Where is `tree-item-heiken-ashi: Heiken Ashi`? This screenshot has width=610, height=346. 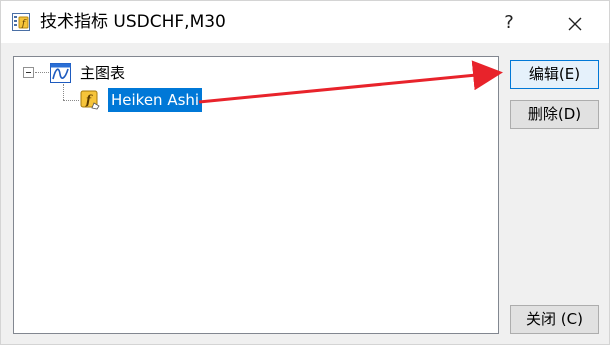
tree-item-heiken-ashi: Heiken Ashi is located at coordinates (155, 100).